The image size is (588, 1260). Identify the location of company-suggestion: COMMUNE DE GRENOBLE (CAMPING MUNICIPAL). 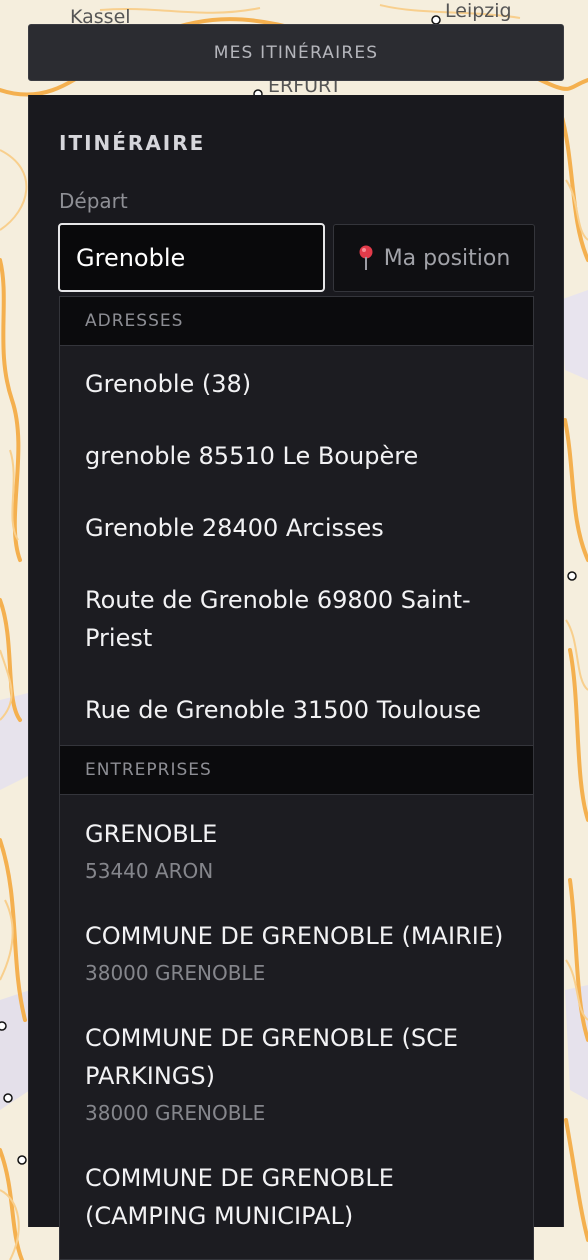
(296, 1197).